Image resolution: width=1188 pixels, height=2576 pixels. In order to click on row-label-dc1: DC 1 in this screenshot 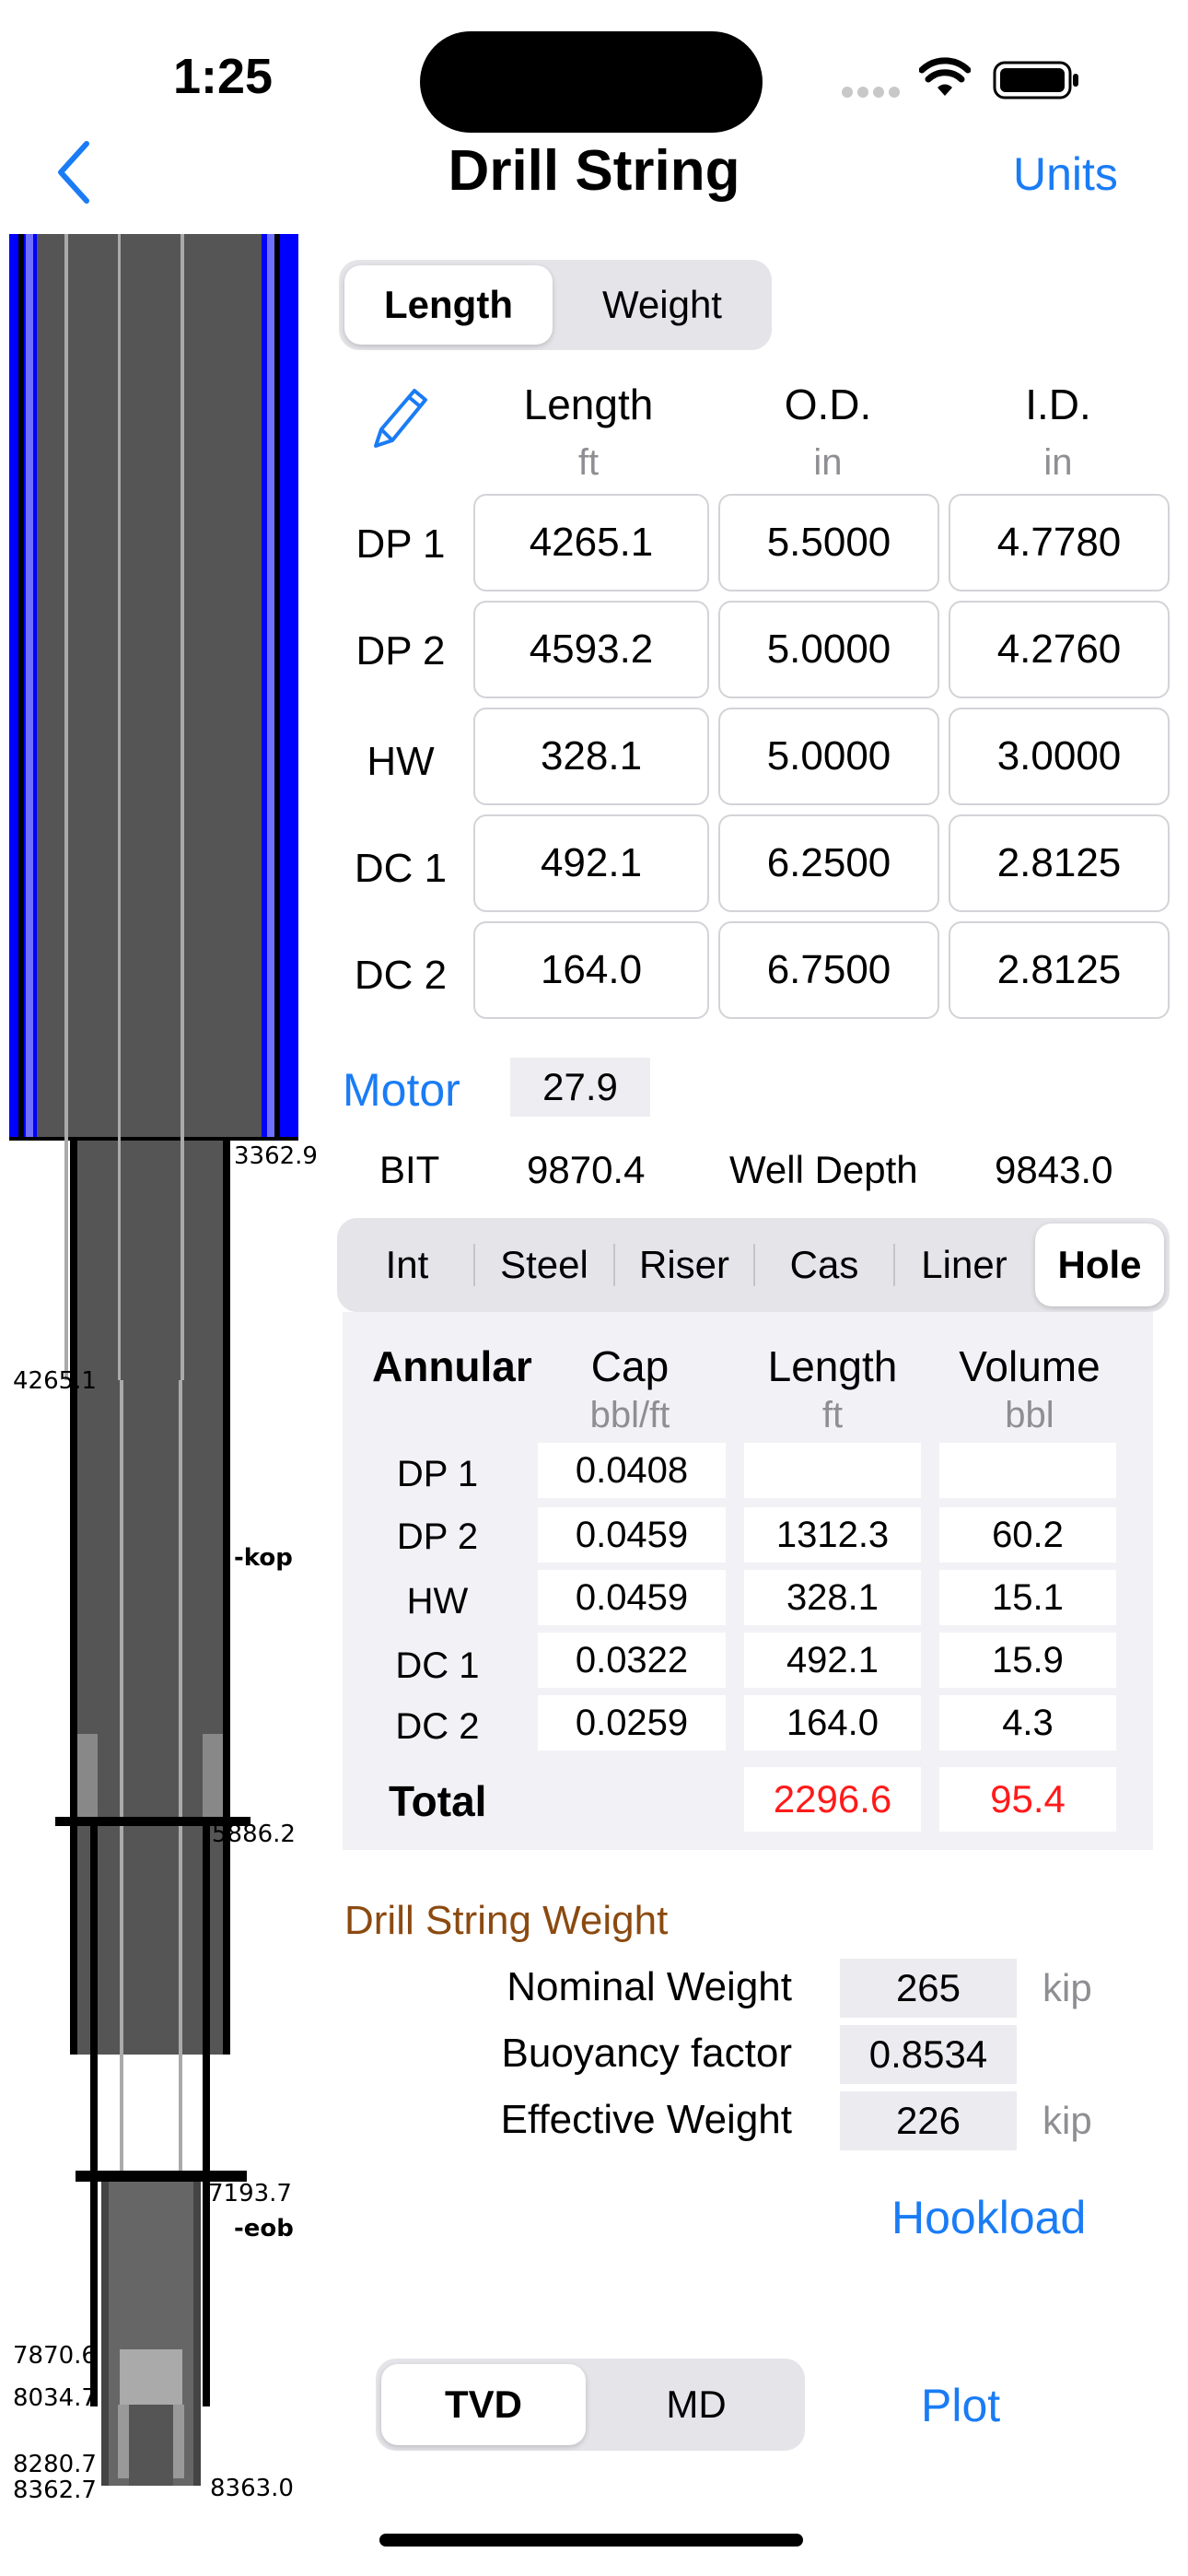, I will do `click(401, 868)`.